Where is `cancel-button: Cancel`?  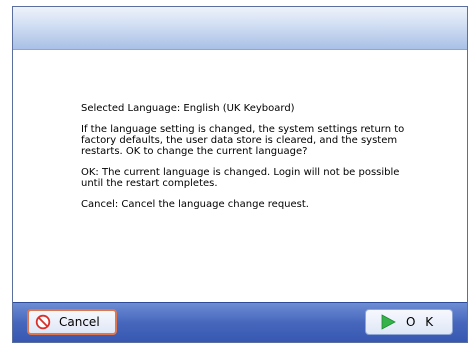
cancel-button: Cancel is located at coordinates (72, 322).